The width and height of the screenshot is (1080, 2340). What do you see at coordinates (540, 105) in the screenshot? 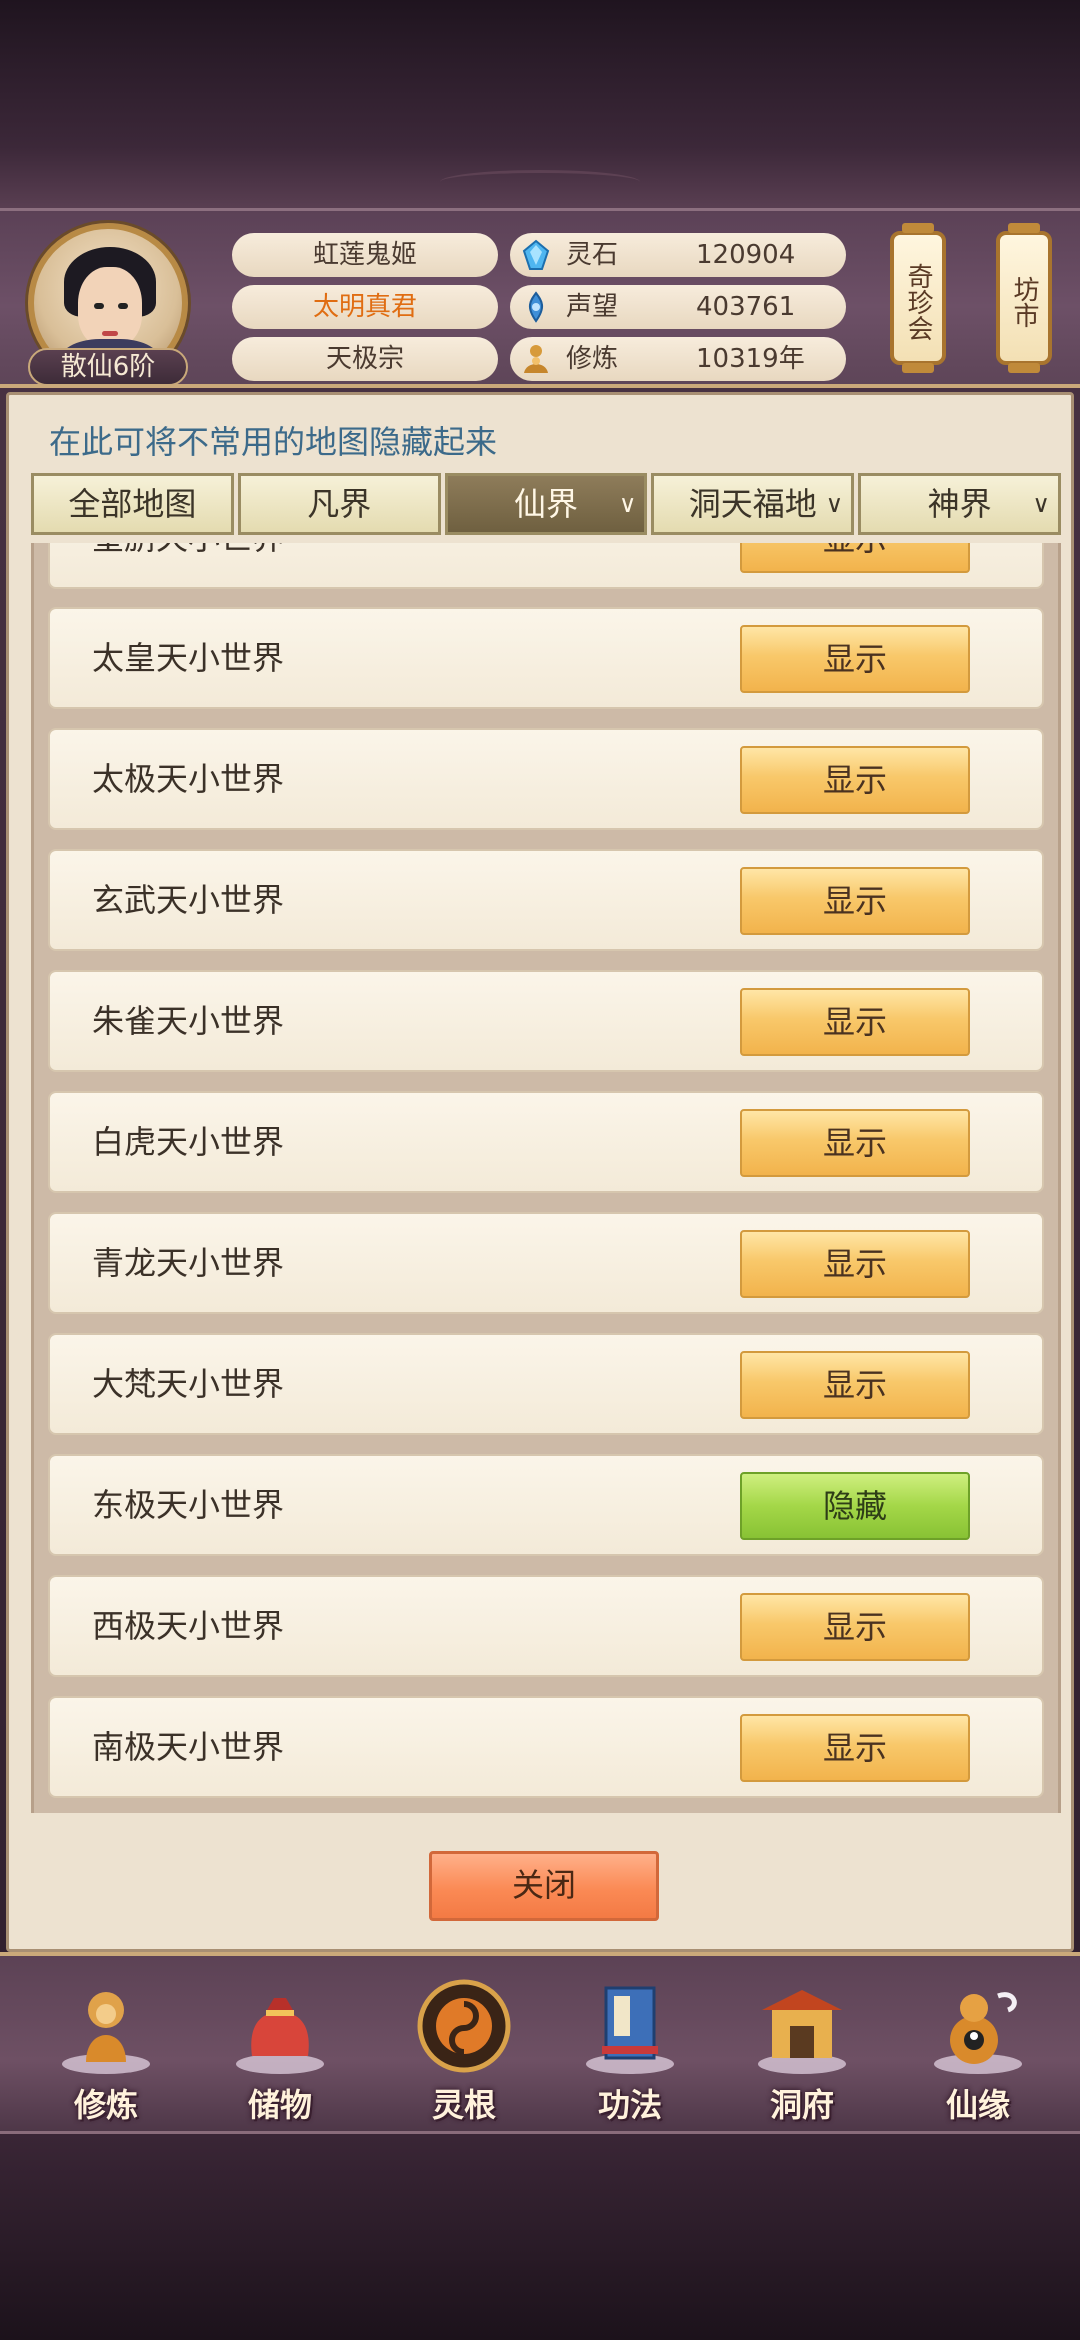
I see `top-backdrop` at bounding box center [540, 105].